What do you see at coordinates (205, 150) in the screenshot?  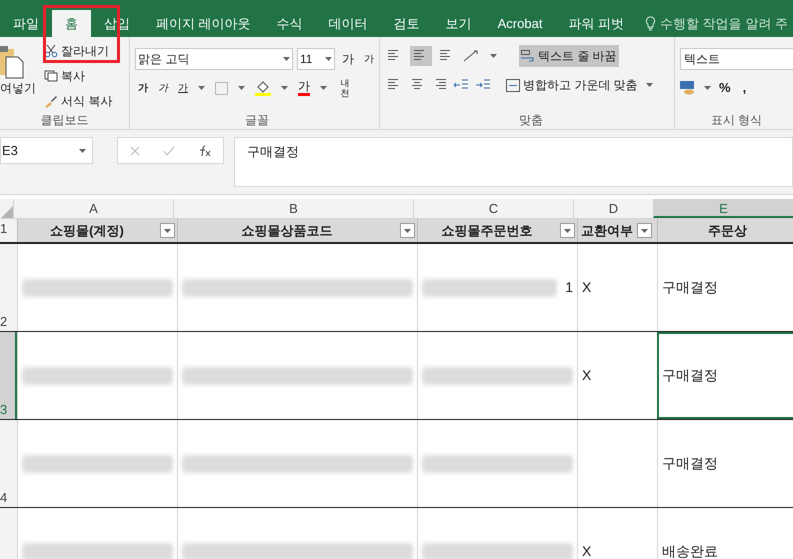 I see `function-icon` at bounding box center [205, 150].